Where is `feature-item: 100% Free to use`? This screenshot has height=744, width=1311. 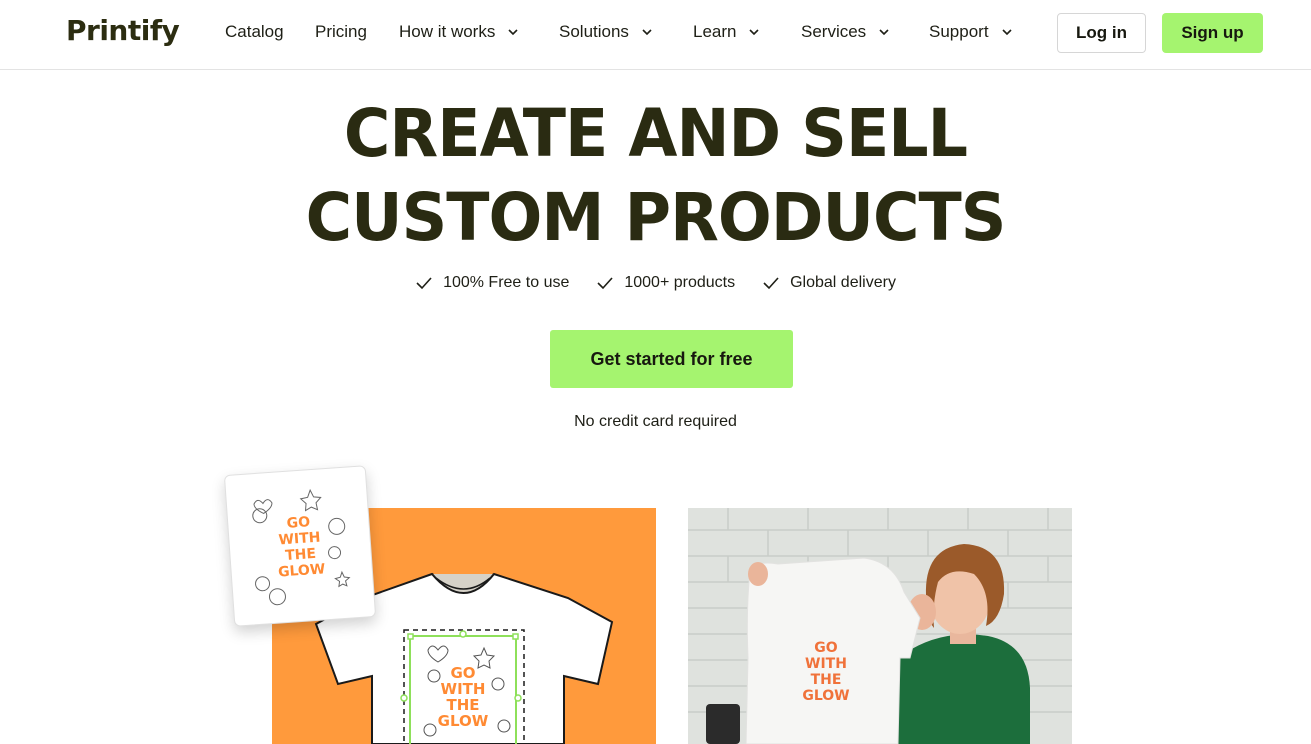
feature-item: 100% Free to use is located at coordinates (492, 283).